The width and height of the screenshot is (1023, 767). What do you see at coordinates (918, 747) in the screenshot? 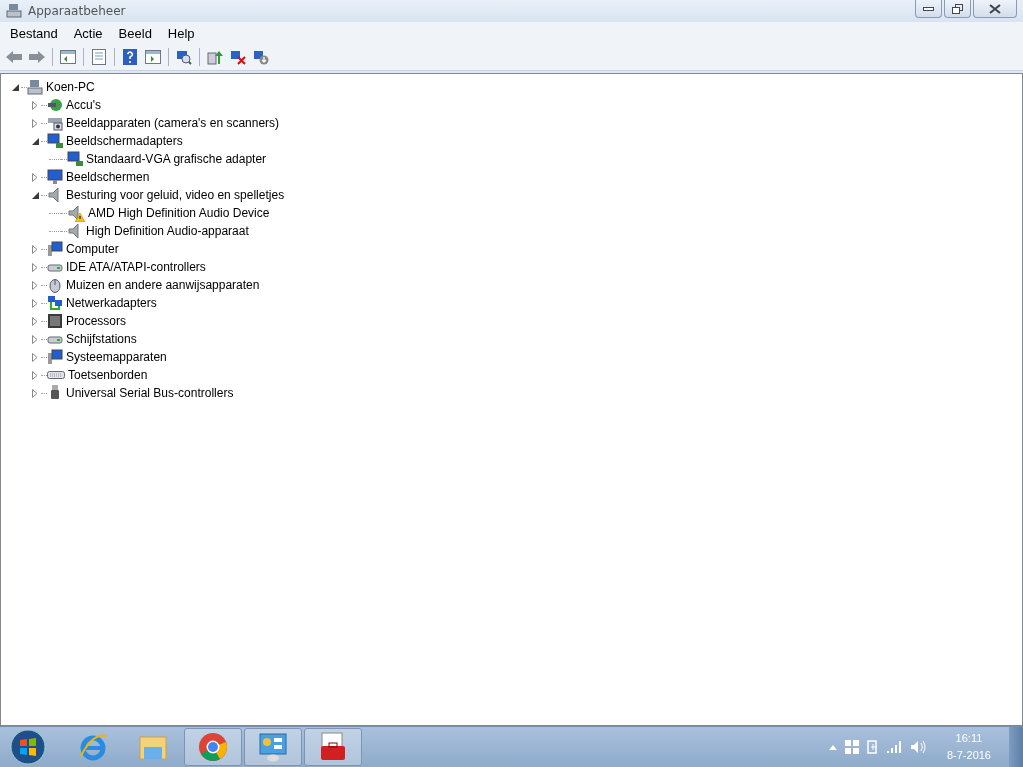
I see `speaker-icon` at bounding box center [918, 747].